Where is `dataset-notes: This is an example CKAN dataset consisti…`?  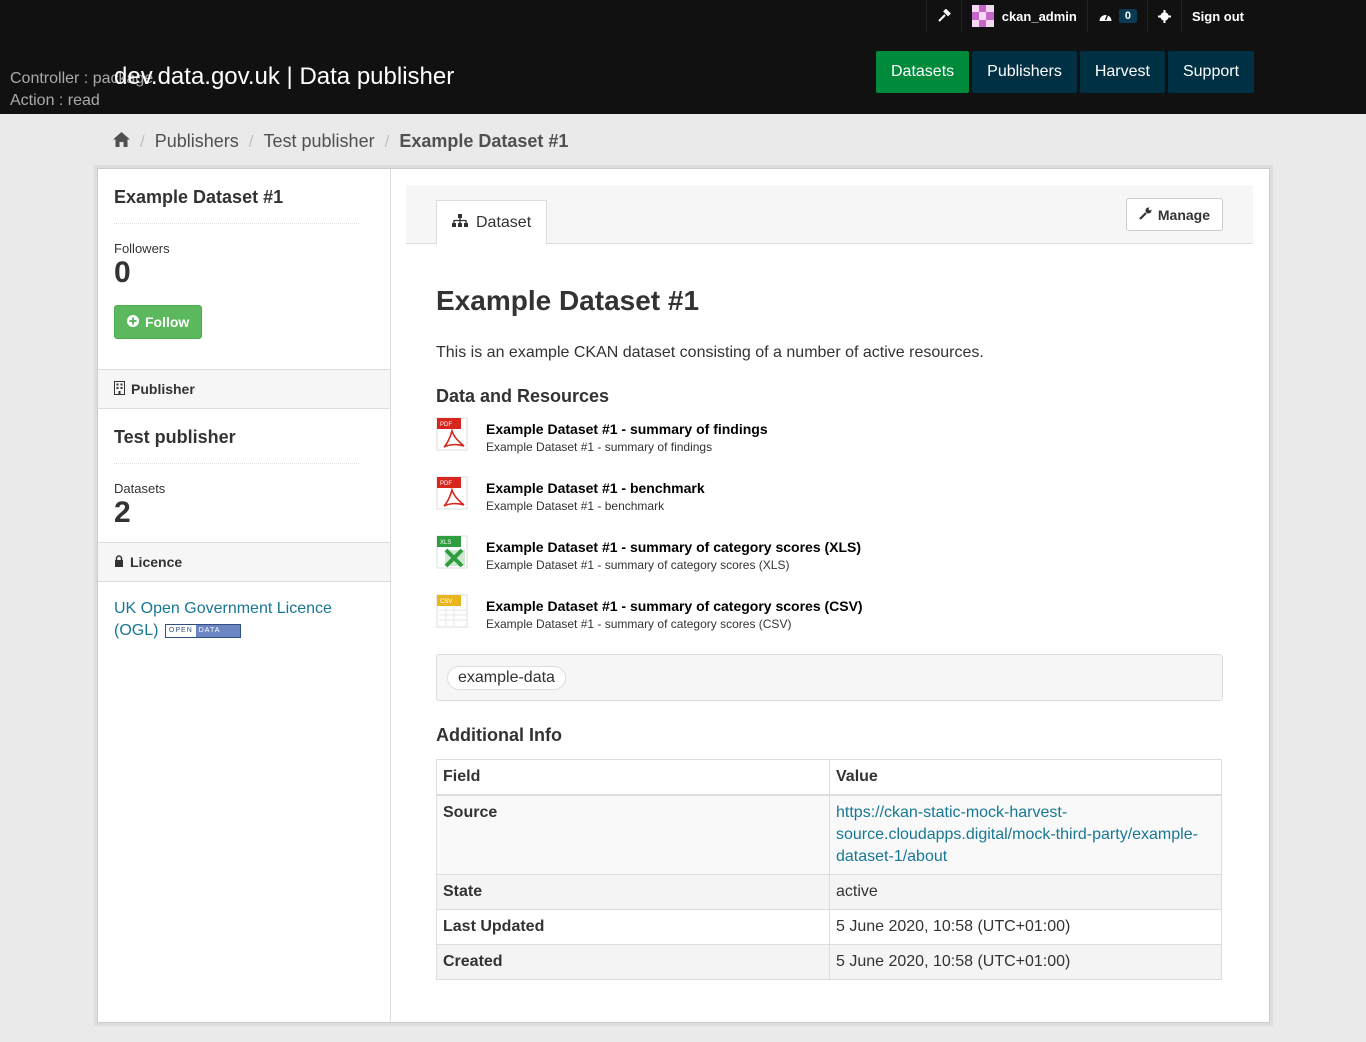 dataset-notes: This is an example CKAN dataset consisti… is located at coordinates (710, 352).